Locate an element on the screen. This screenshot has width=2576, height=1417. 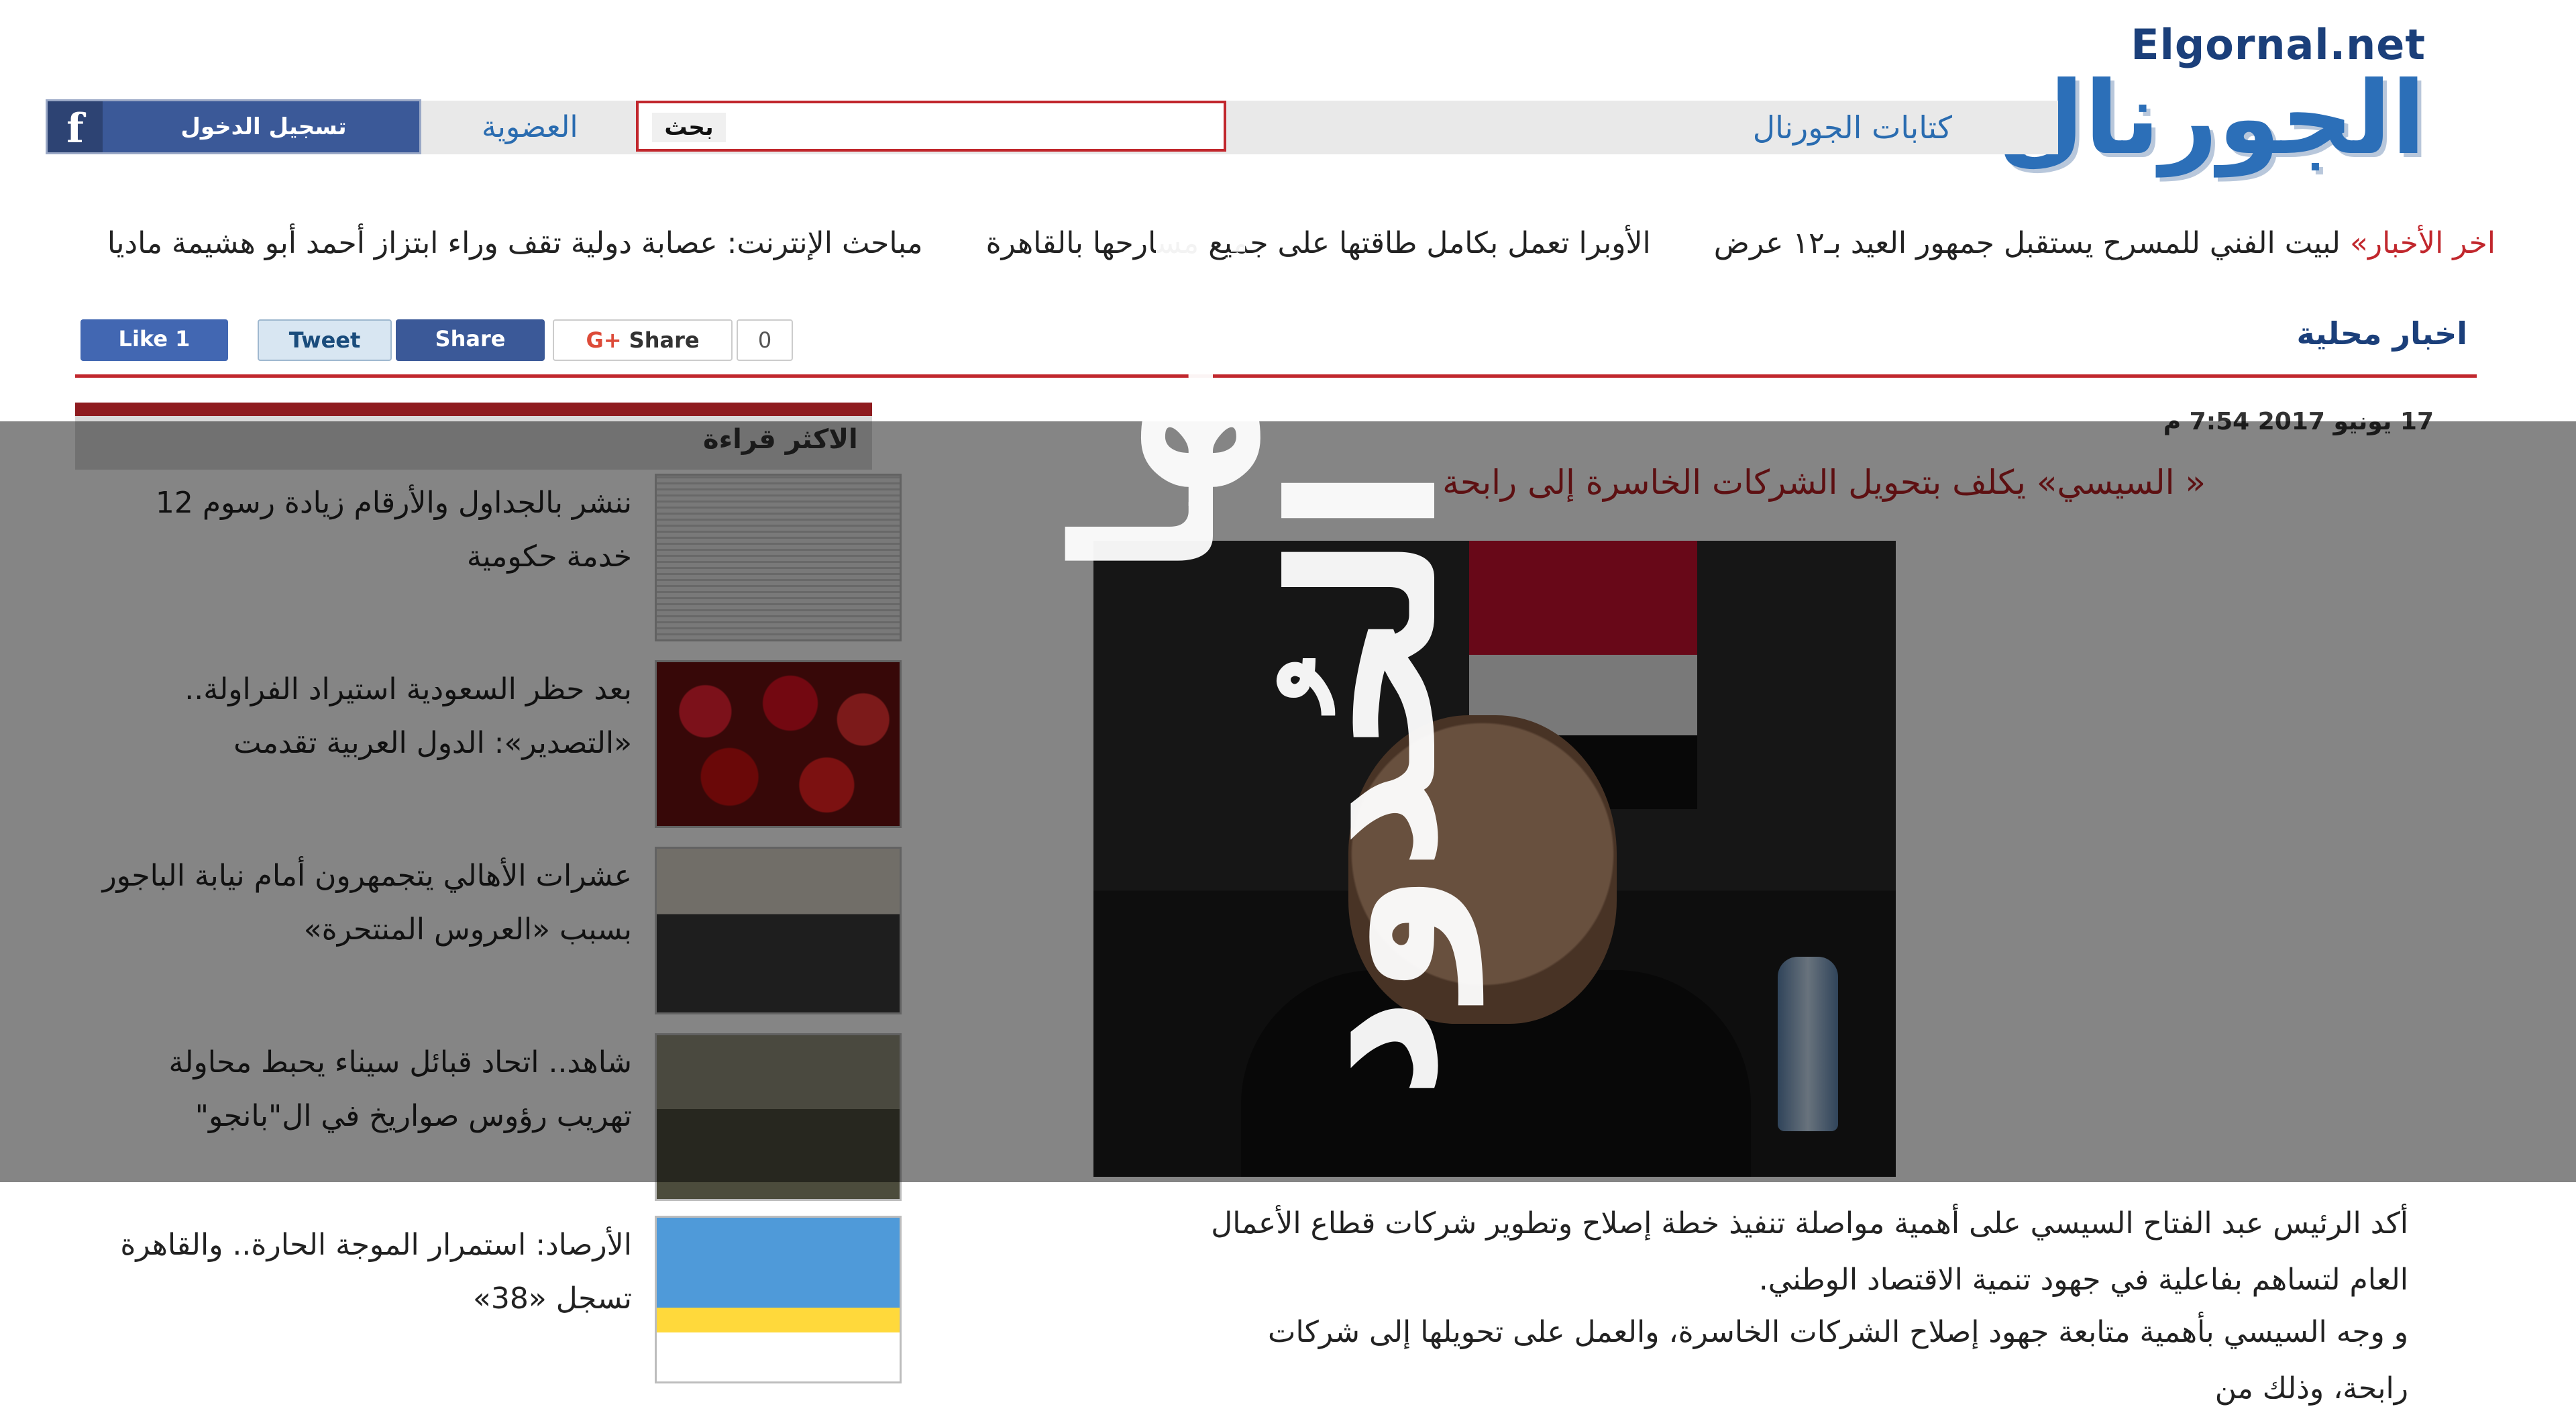
facebook-icon: f is located at coordinates (75, 126).